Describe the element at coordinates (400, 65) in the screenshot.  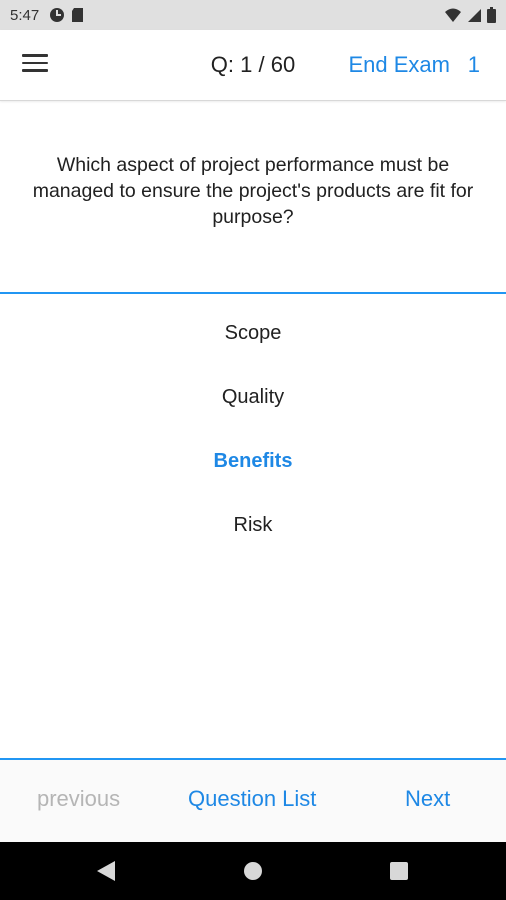
I see `end-exam-button: End Exam` at that location.